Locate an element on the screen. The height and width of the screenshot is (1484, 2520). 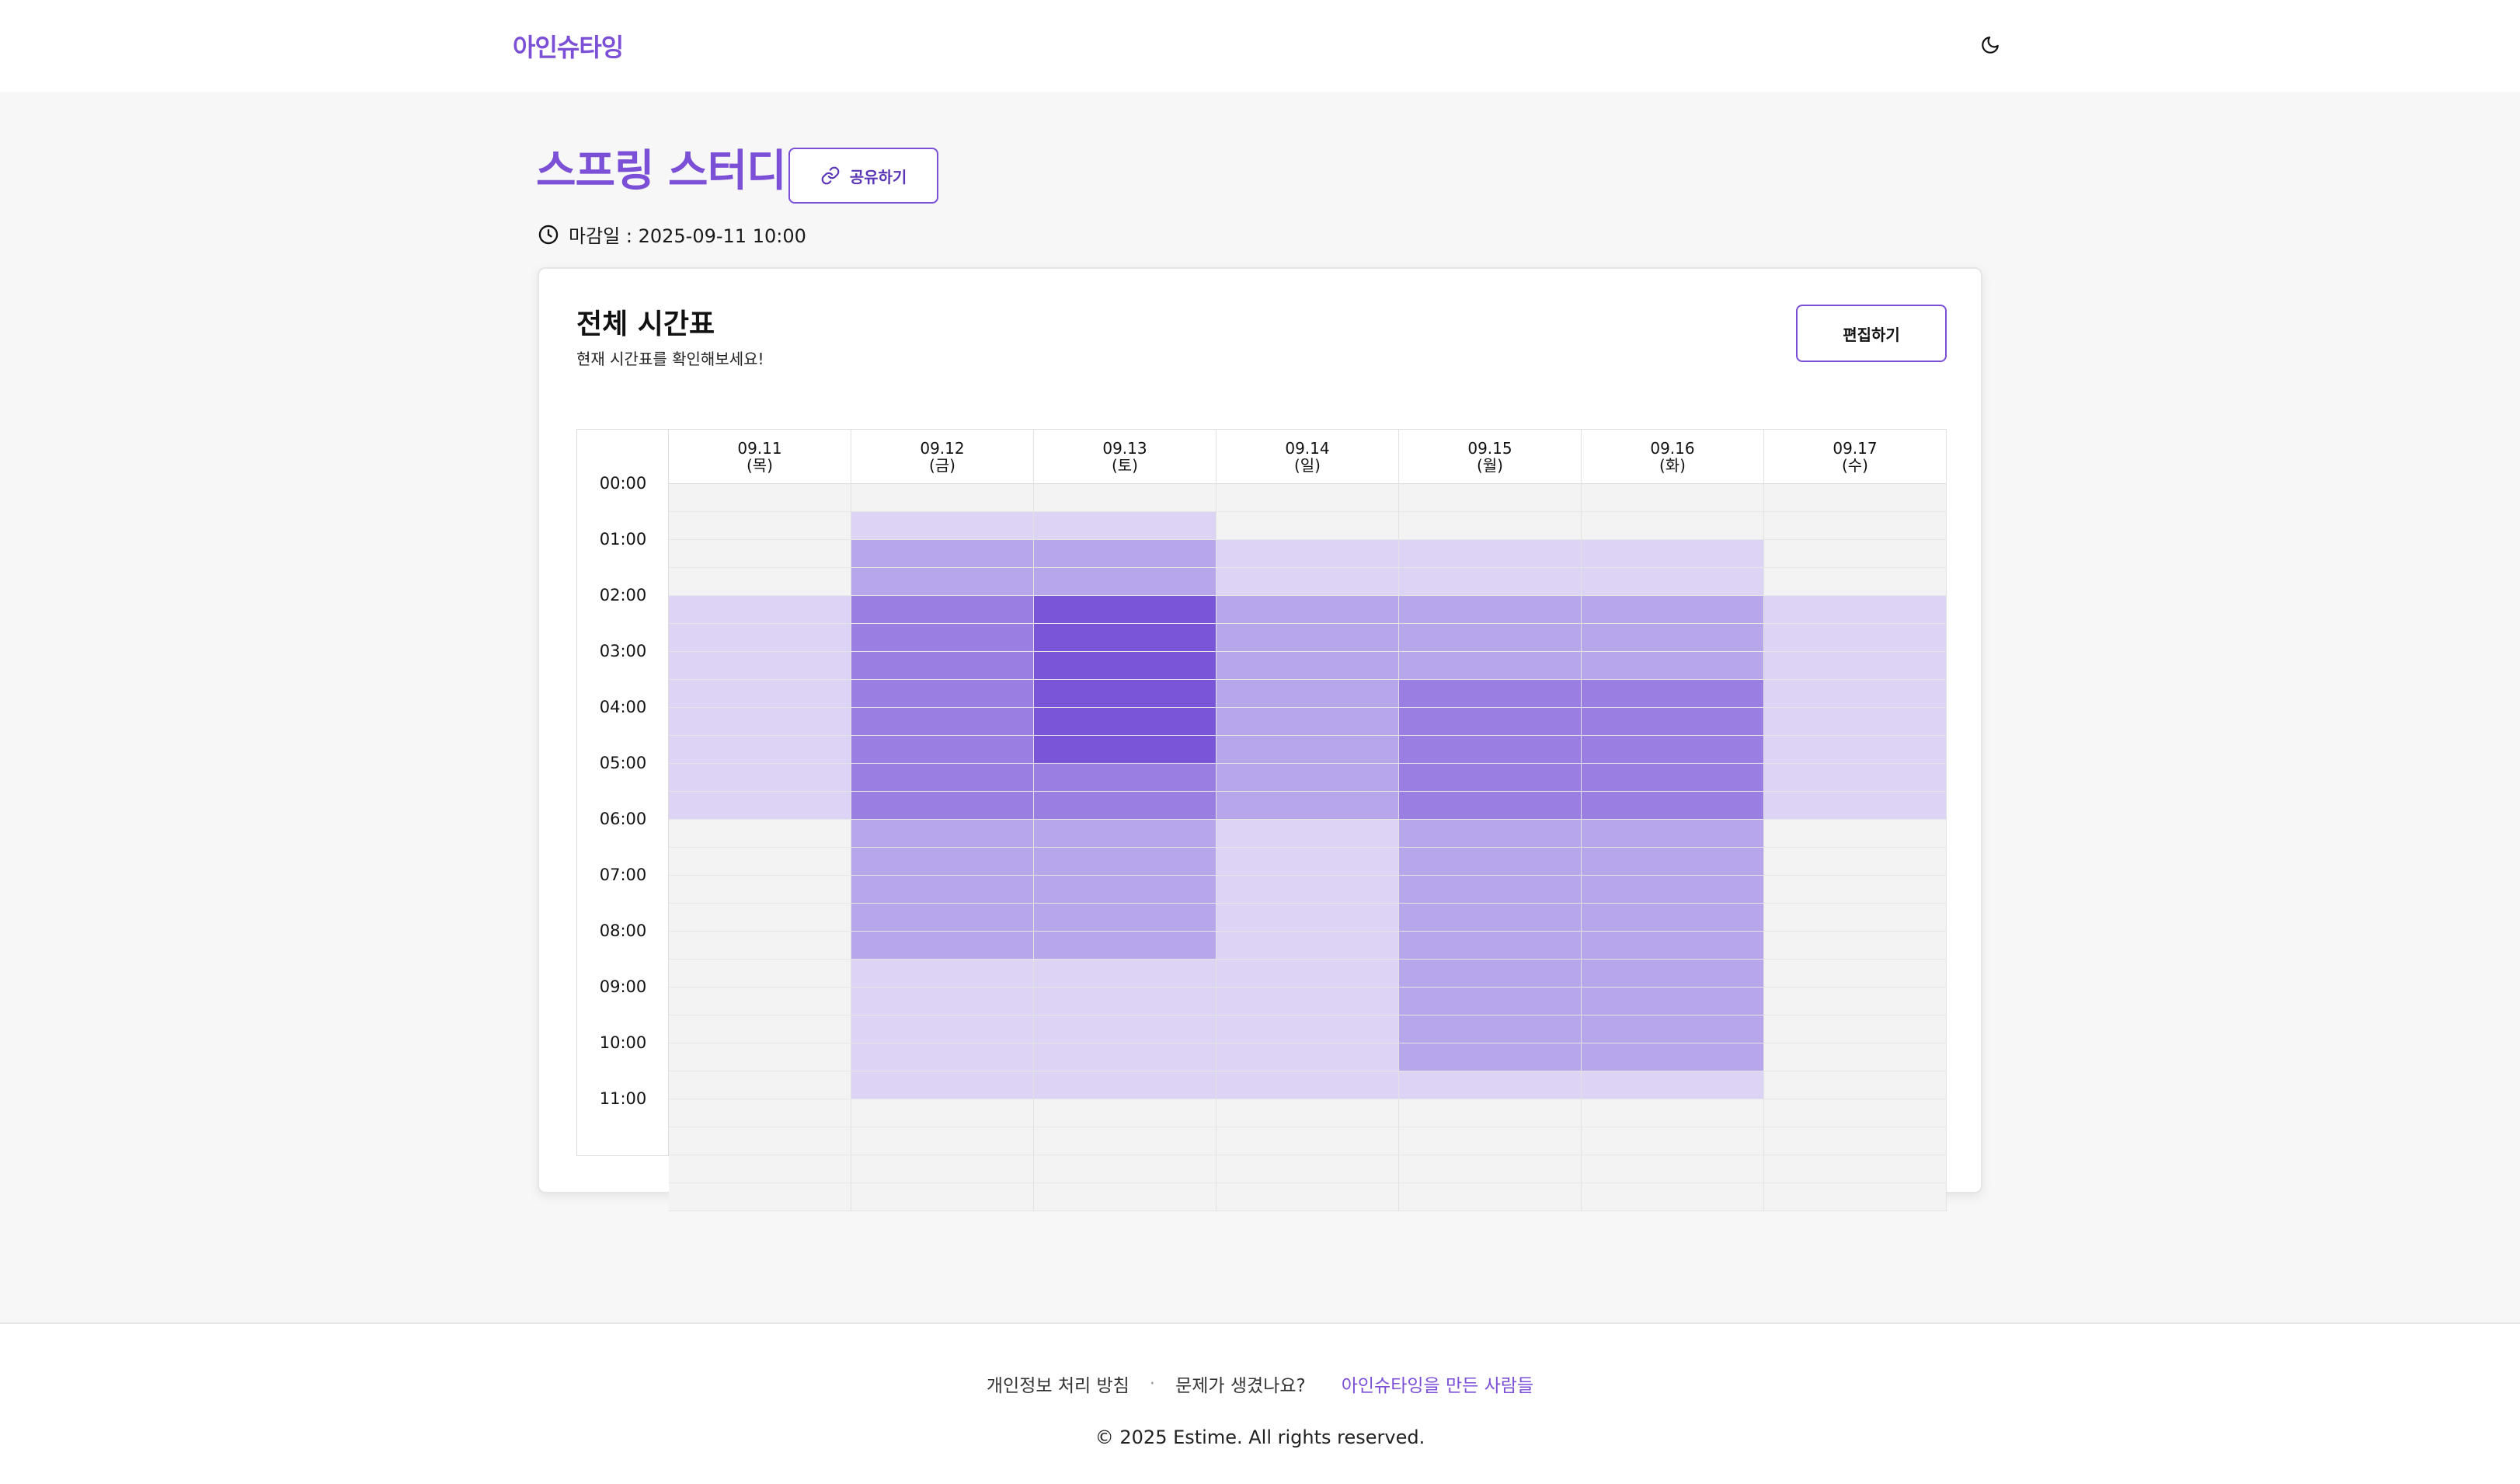
edit-button: 편집하기 is located at coordinates (1871, 333).